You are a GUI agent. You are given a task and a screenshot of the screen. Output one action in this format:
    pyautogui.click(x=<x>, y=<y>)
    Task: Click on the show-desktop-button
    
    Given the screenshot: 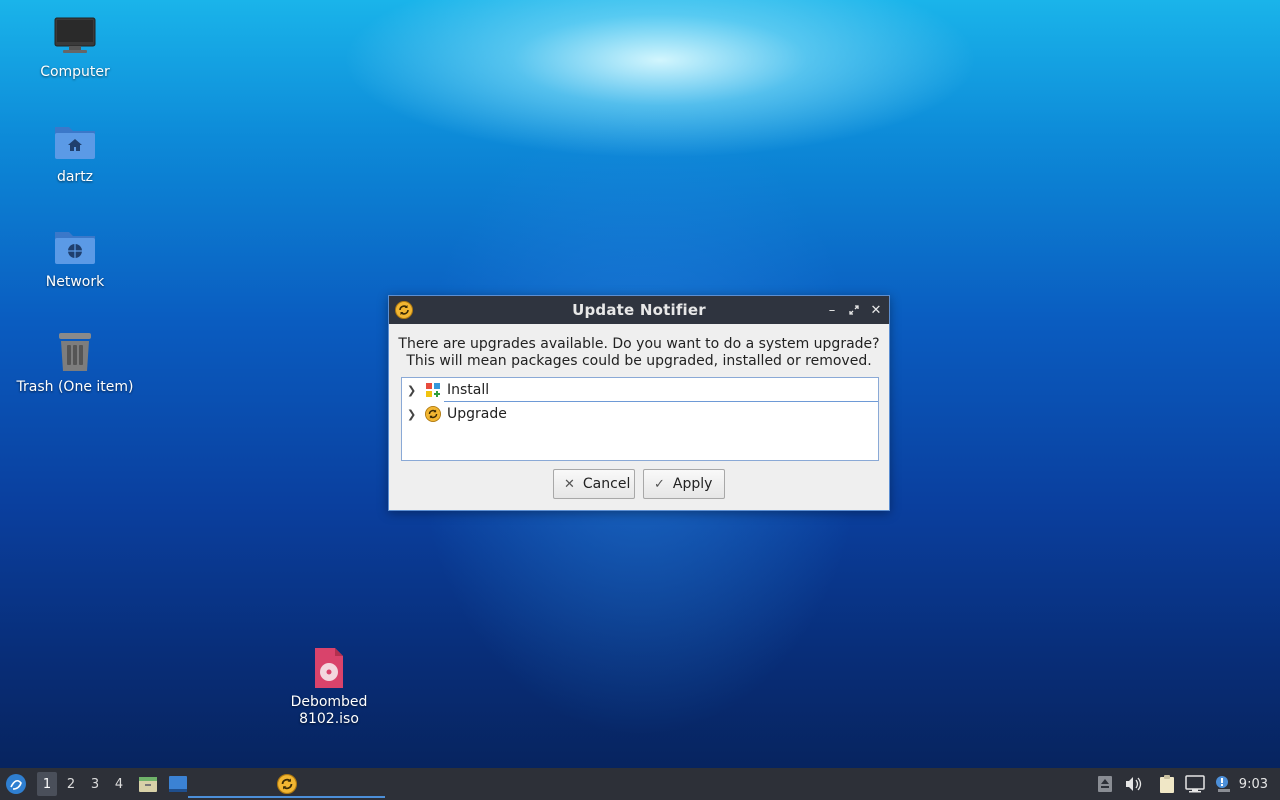 What is the action you would take?
    pyautogui.click(x=178, y=784)
    